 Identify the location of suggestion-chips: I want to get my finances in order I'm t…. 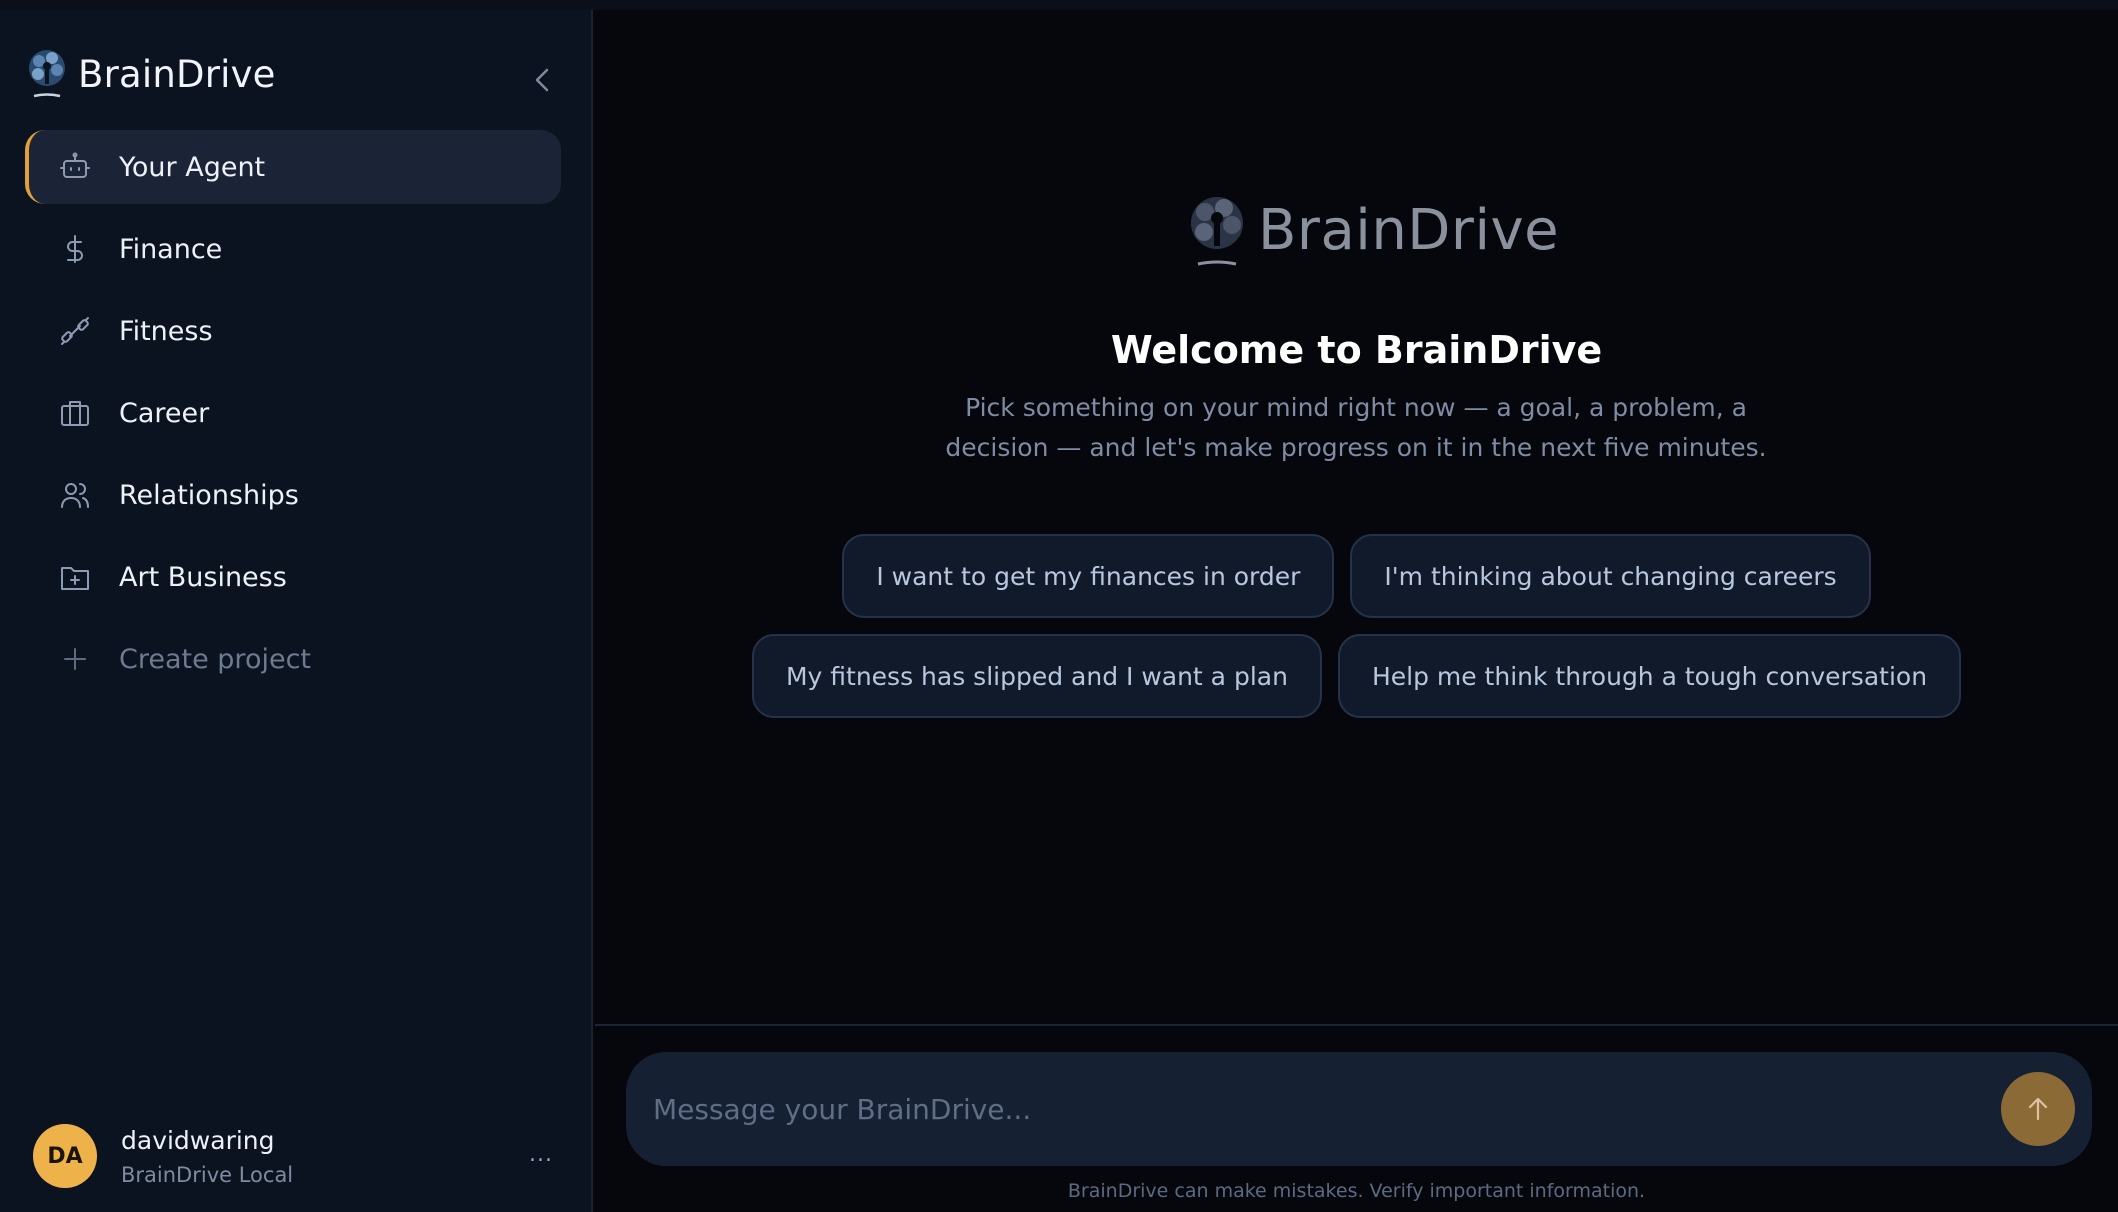
(1356, 634).